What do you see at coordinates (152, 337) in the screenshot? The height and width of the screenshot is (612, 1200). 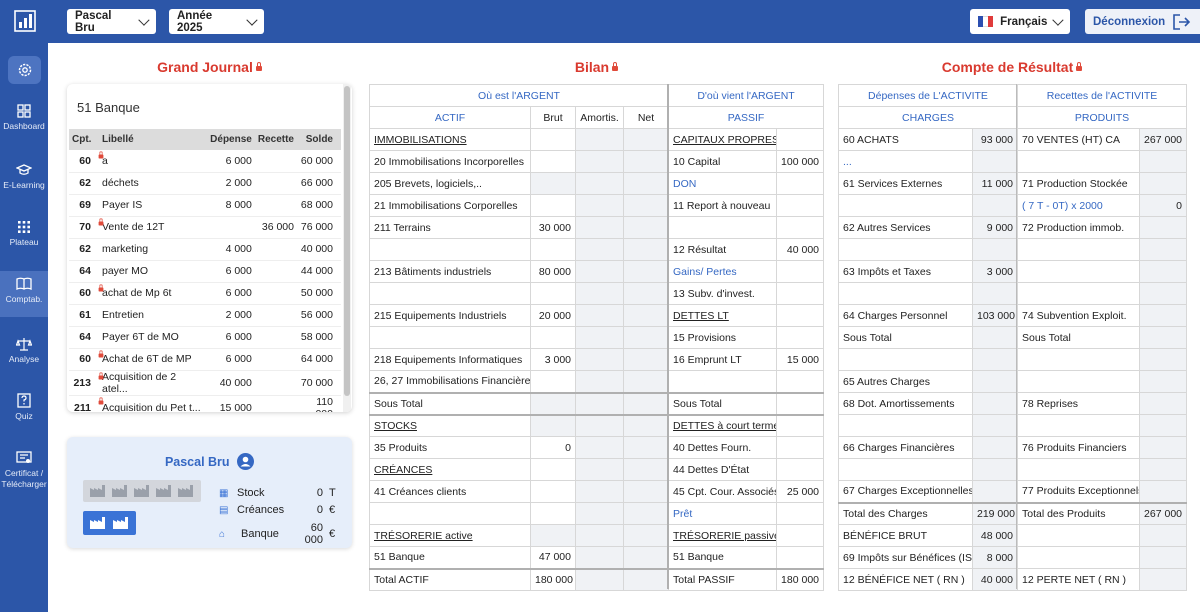 I see `journal-cell-lib: Payer 6T de MO` at bounding box center [152, 337].